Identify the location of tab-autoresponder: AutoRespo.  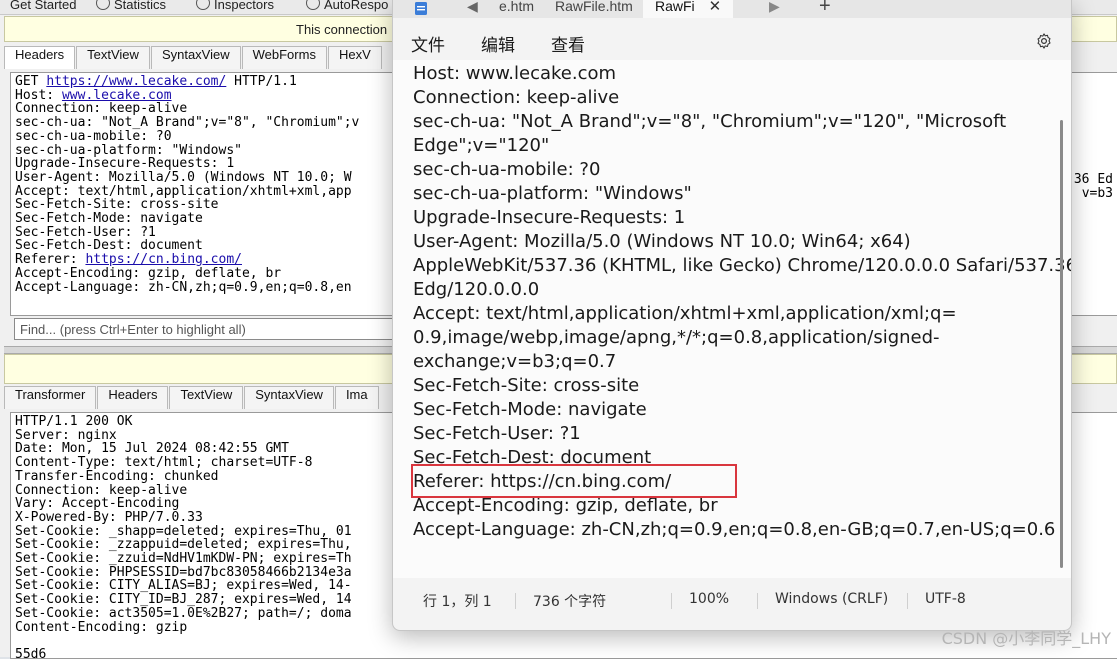
(347, 7).